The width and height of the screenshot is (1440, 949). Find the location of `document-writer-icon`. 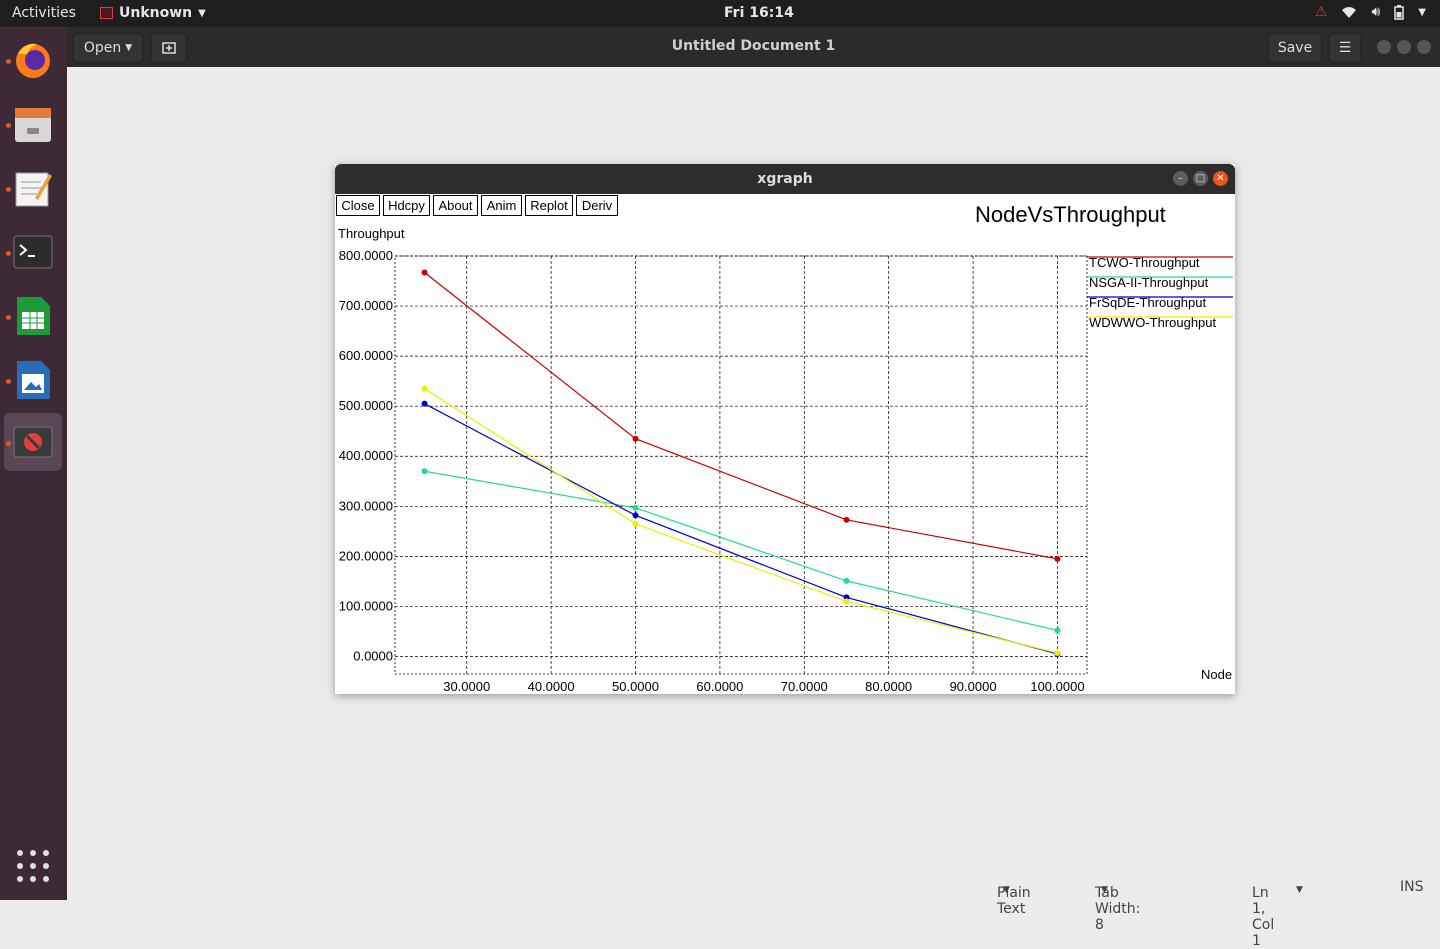

document-writer-icon is located at coordinates (33, 380).